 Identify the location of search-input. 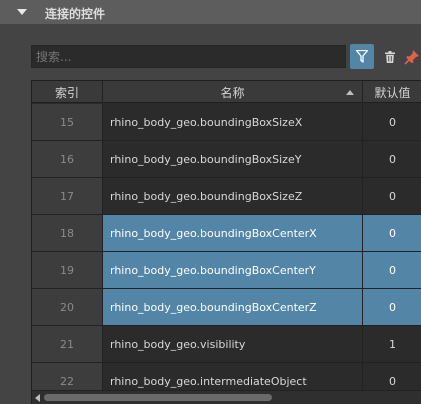
(188, 56).